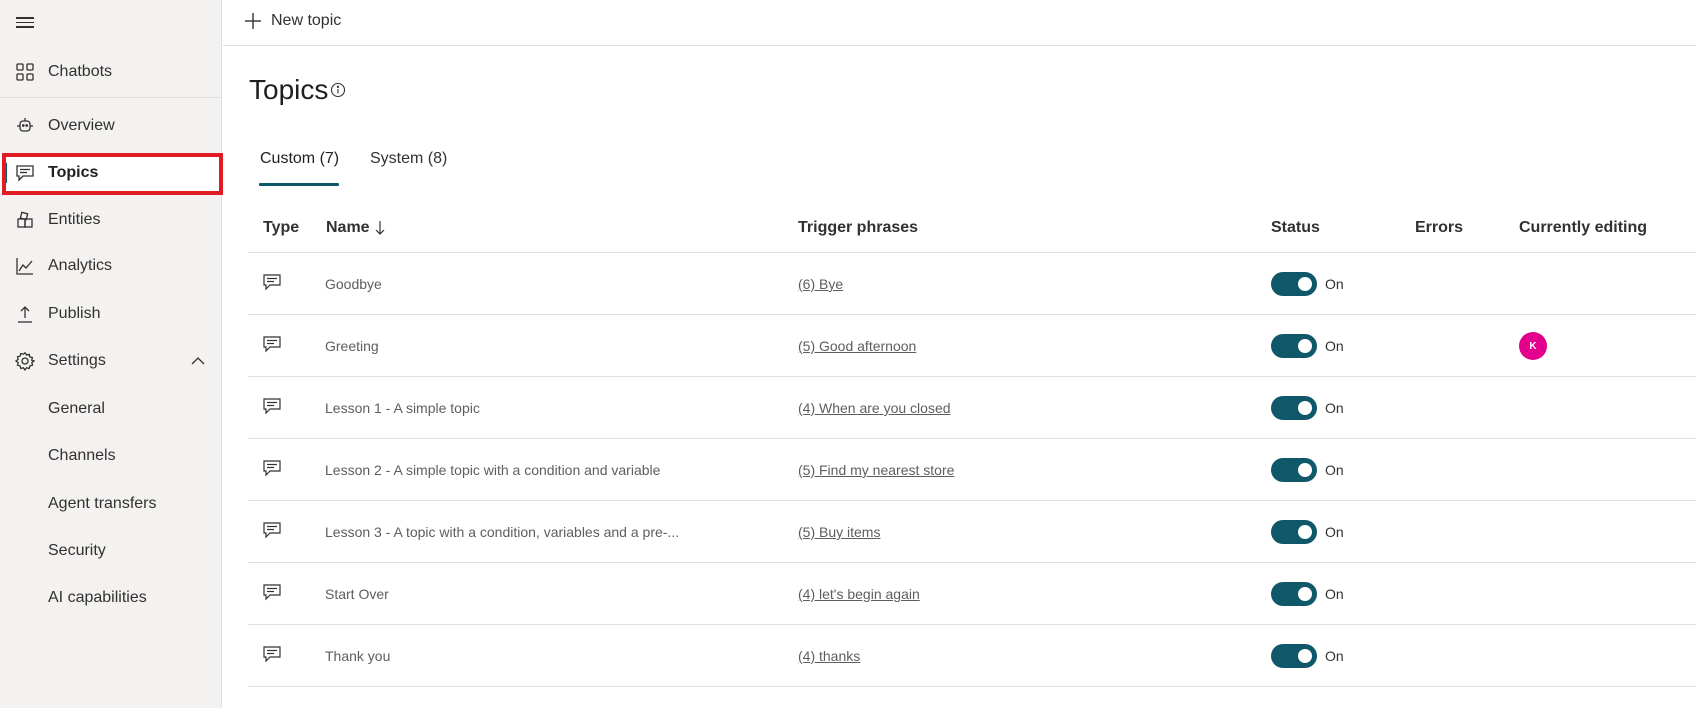 The image size is (1696, 708). Describe the element at coordinates (25, 72) in the screenshot. I see `grid-icon` at that location.